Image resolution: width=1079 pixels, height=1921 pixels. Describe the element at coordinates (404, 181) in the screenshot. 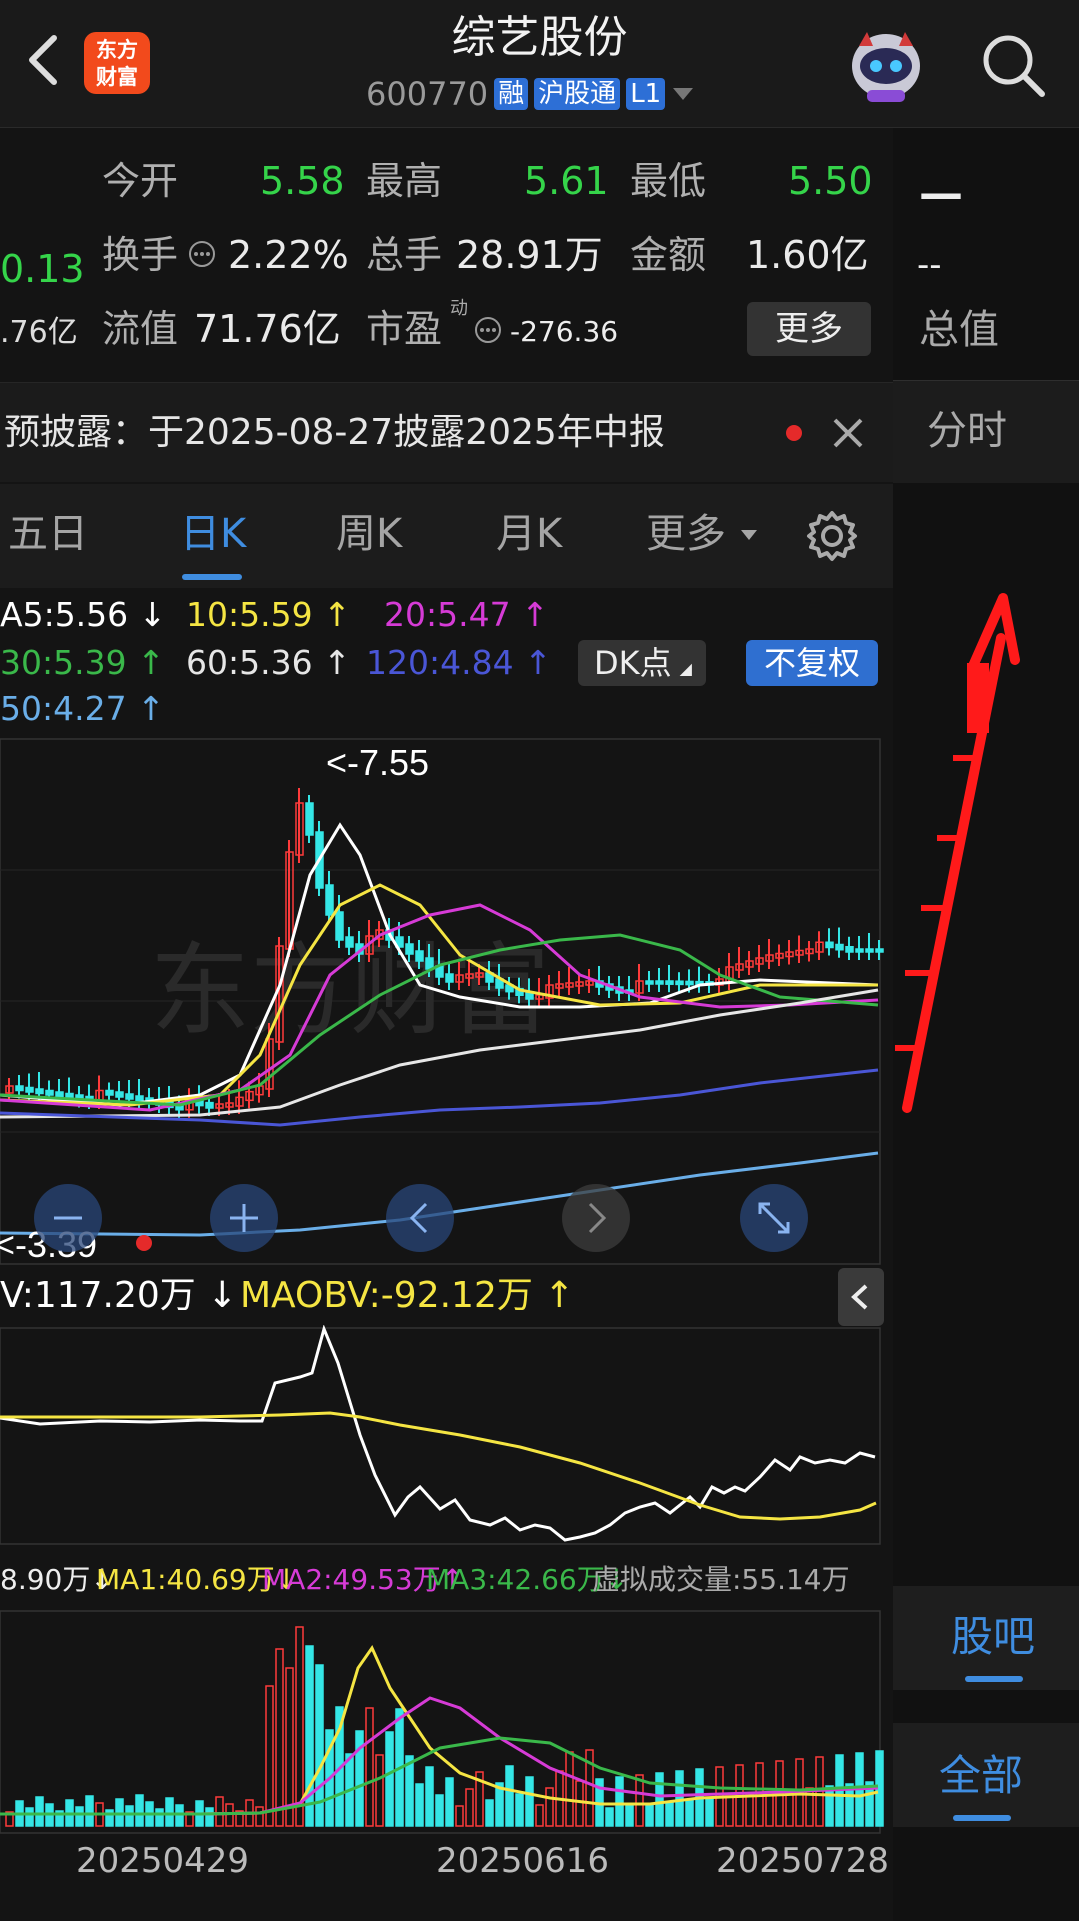

I see `high-label: 最高` at that location.